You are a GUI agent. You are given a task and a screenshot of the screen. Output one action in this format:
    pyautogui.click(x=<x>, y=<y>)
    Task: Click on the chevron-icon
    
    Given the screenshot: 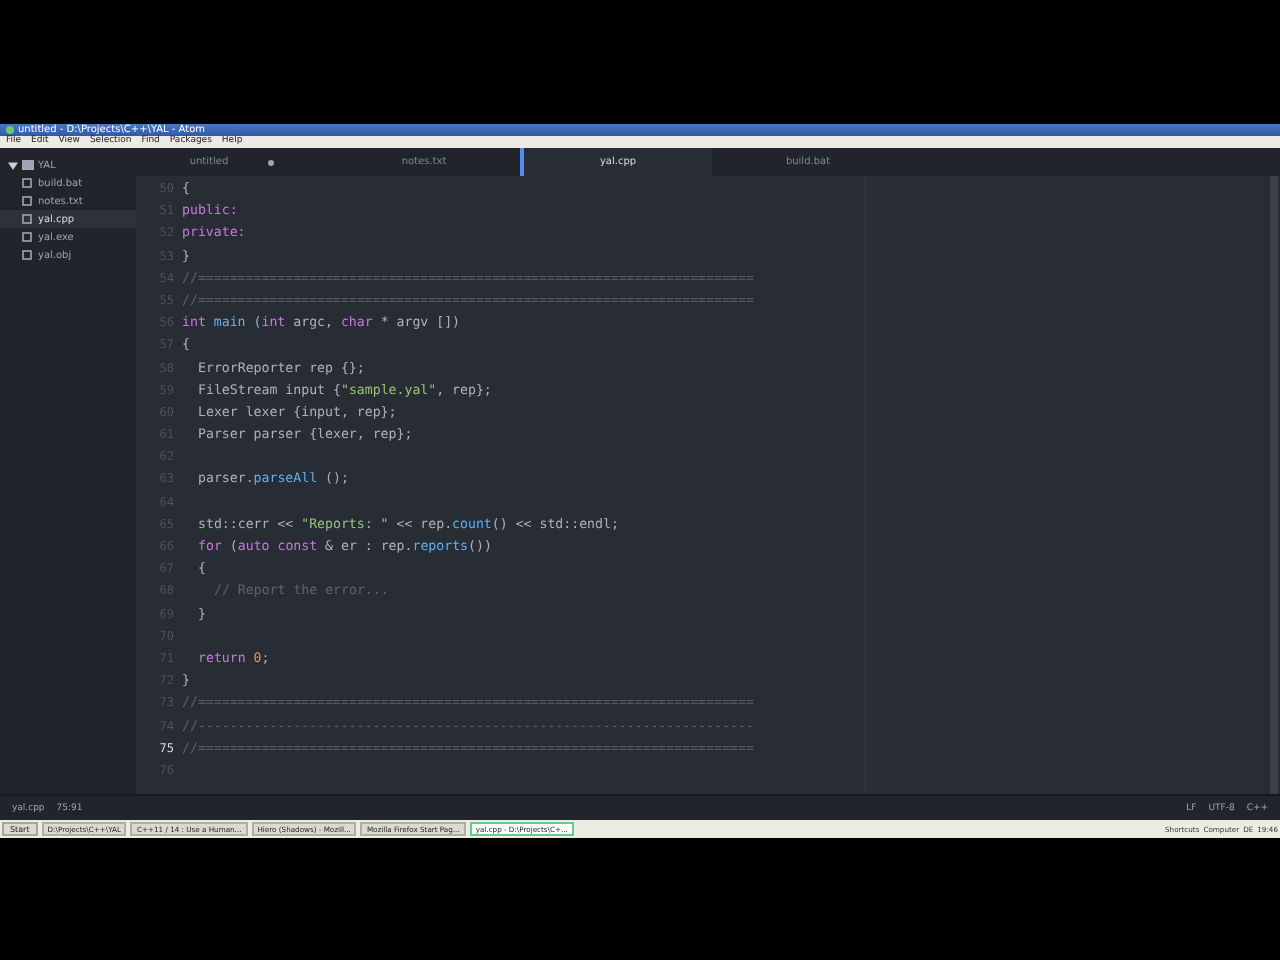 What is the action you would take?
    pyautogui.click(x=13, y=165)
    